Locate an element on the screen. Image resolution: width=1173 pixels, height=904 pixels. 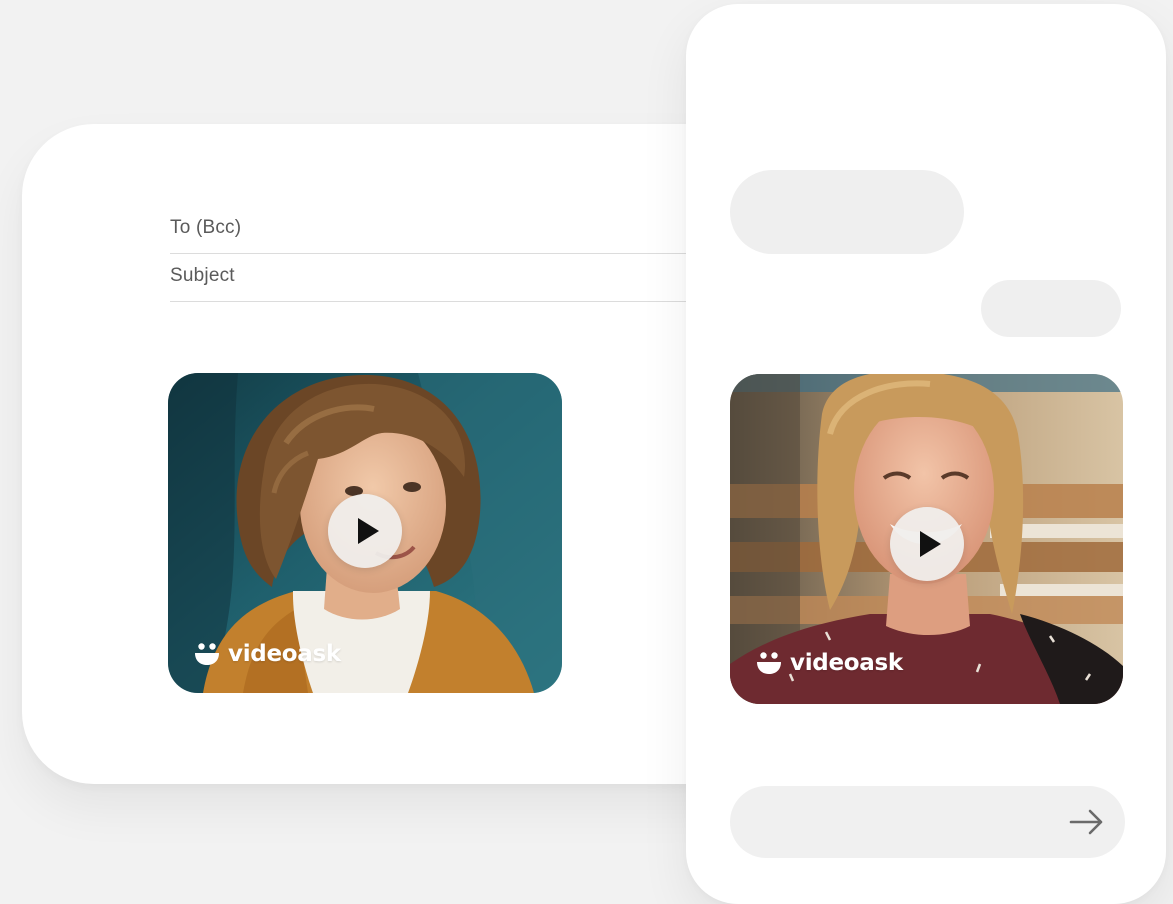
email-video-thumbnail: videoask is located at coordinates (365, 533).